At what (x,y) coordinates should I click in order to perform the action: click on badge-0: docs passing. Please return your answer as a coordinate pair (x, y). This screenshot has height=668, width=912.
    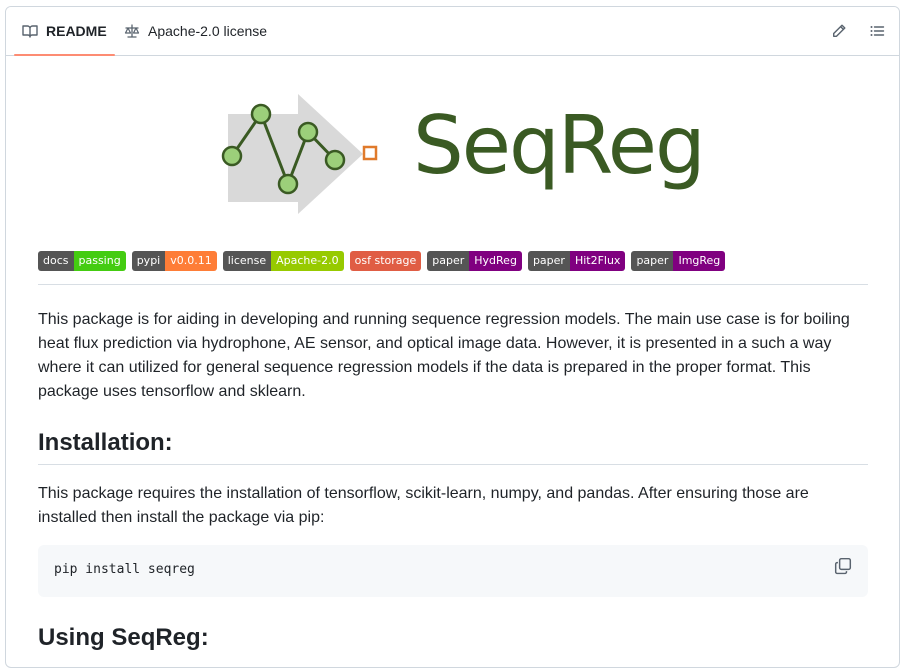
    Looking at the image, I should click on (82, 261).